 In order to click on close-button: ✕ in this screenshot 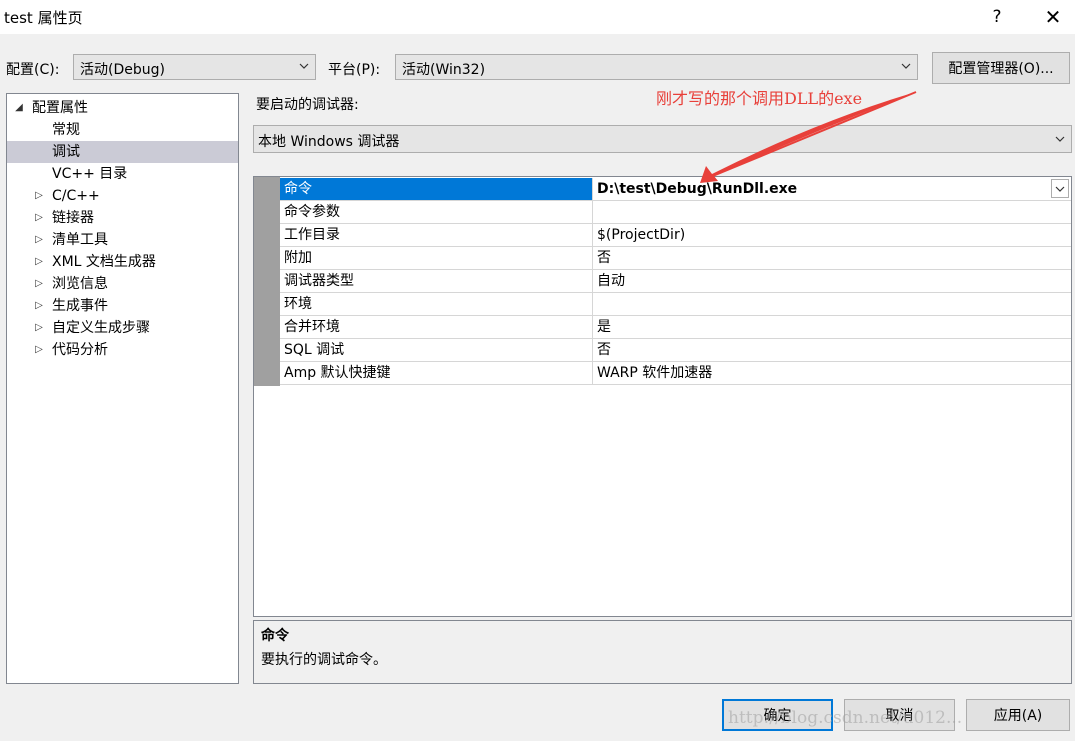, I will do `click(1052, 17)`.